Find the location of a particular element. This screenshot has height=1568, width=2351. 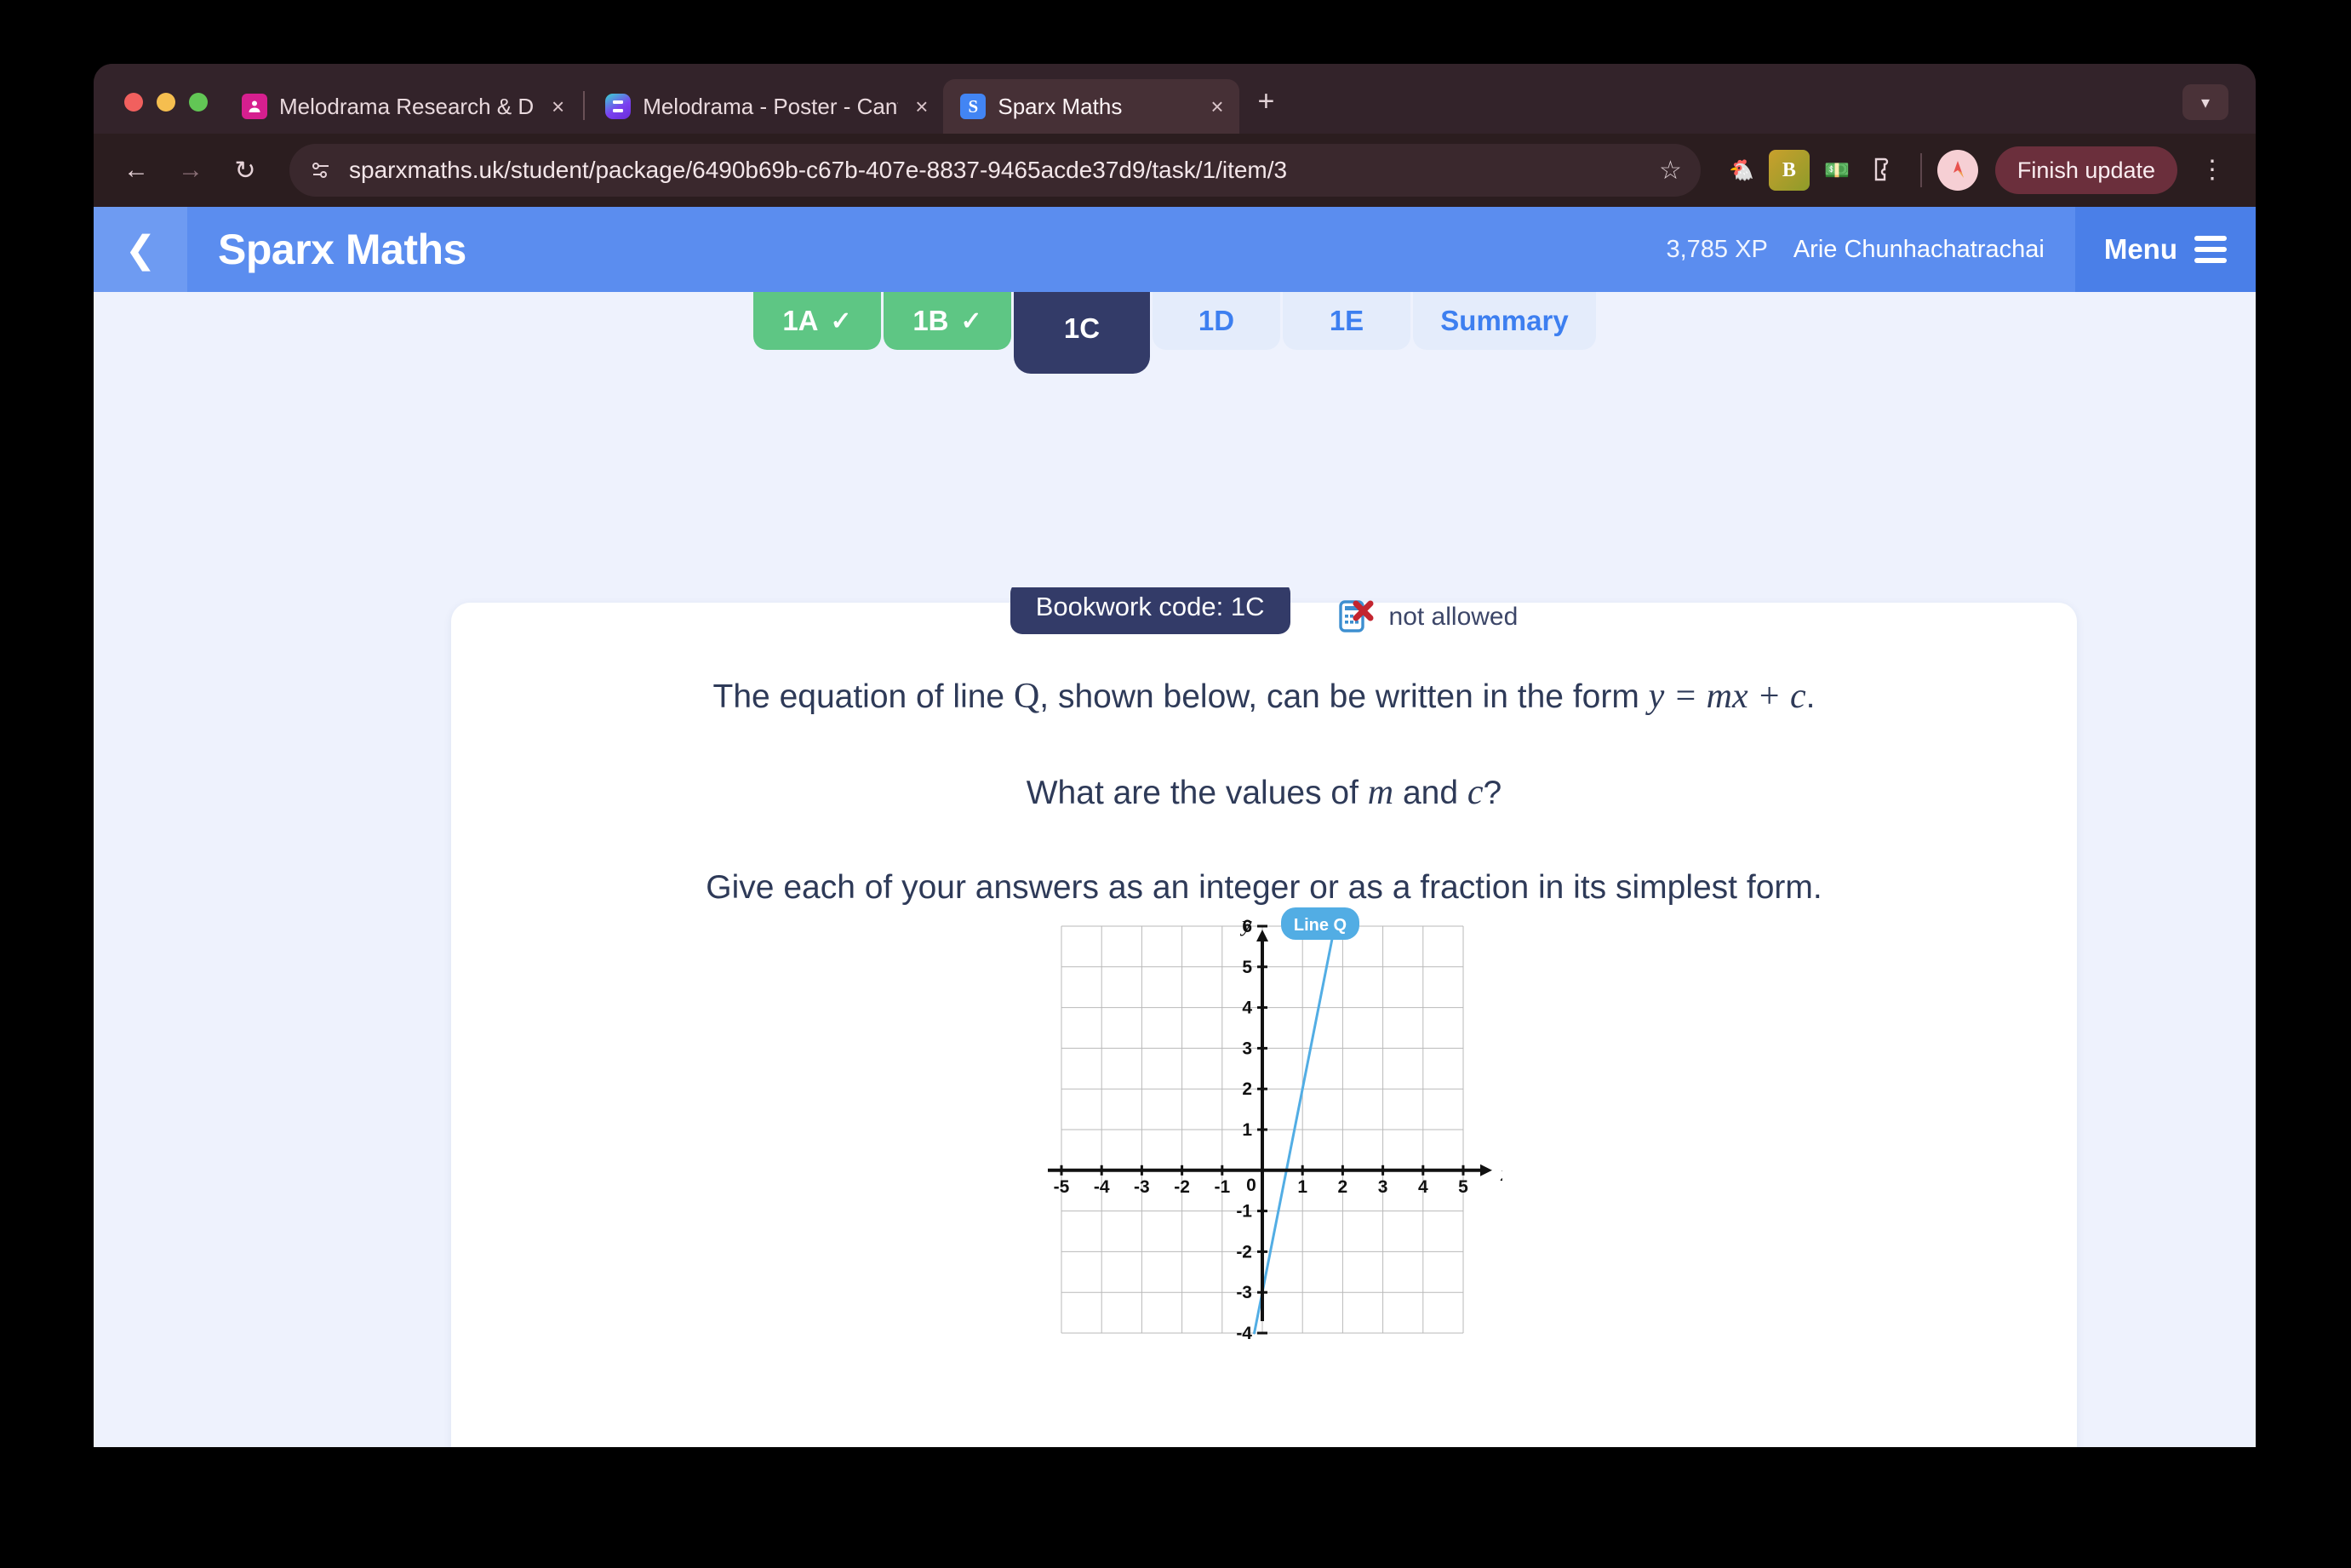

calculator-not-allowed: not allowed is located at coordinates (1429, 617).